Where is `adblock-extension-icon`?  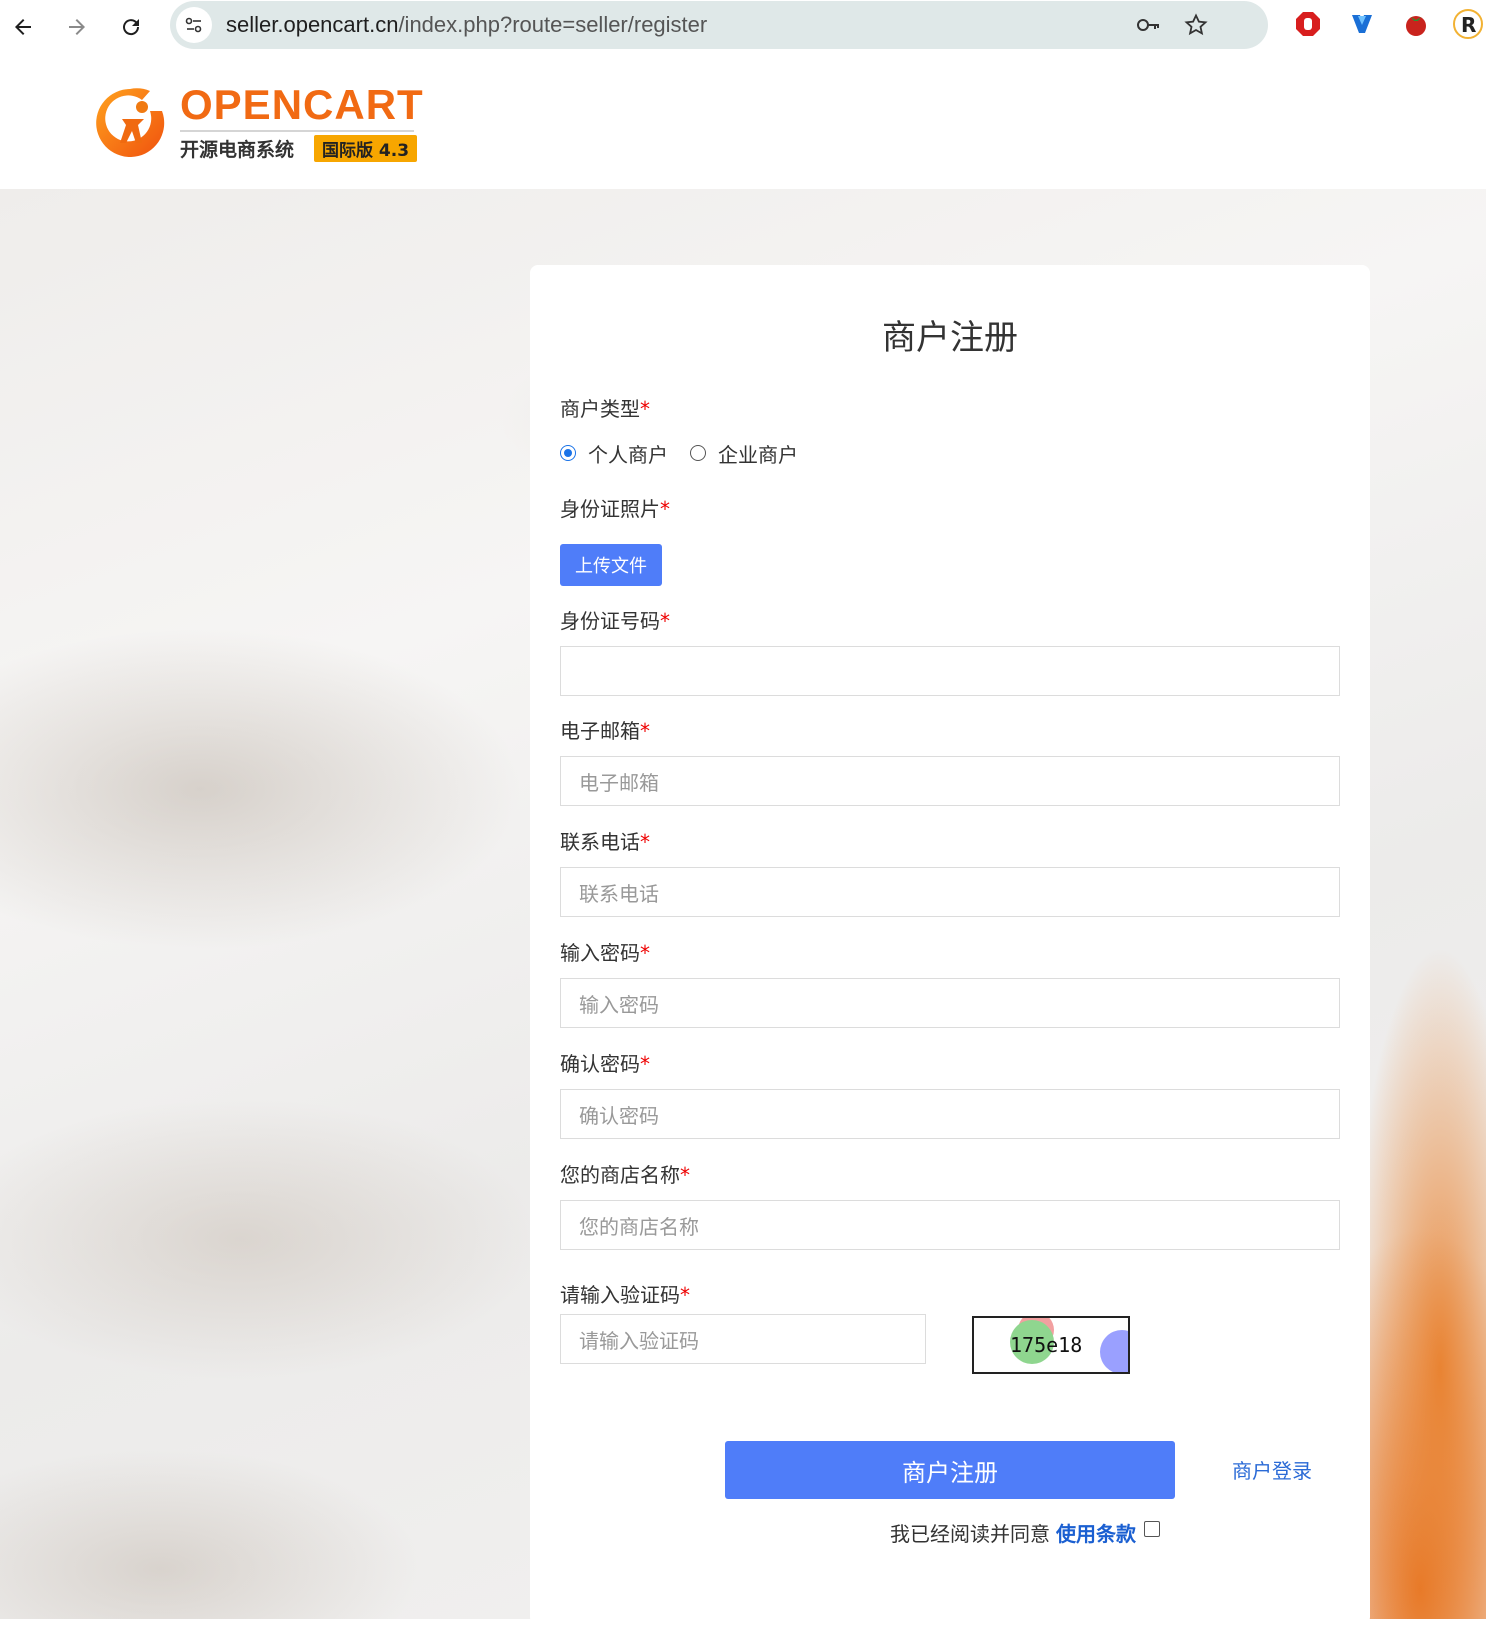 adblock-extension-icon is located at coordinates (1308, 24).